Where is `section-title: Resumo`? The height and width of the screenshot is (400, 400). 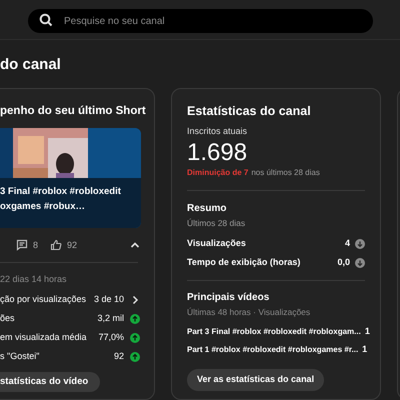 section-title: Resumo is located at coordinates (207, 209).